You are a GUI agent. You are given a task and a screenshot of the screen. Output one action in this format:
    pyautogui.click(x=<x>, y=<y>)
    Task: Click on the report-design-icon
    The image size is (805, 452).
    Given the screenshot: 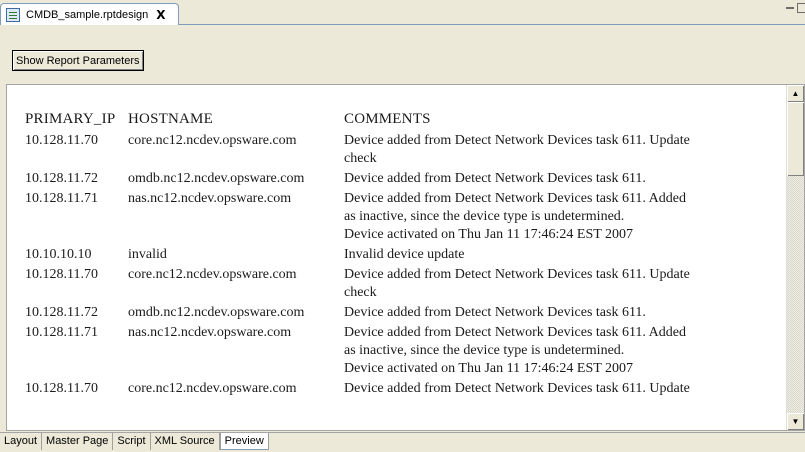 What is the action you would take?
    pyautogui.click(x=13, y=14)
    